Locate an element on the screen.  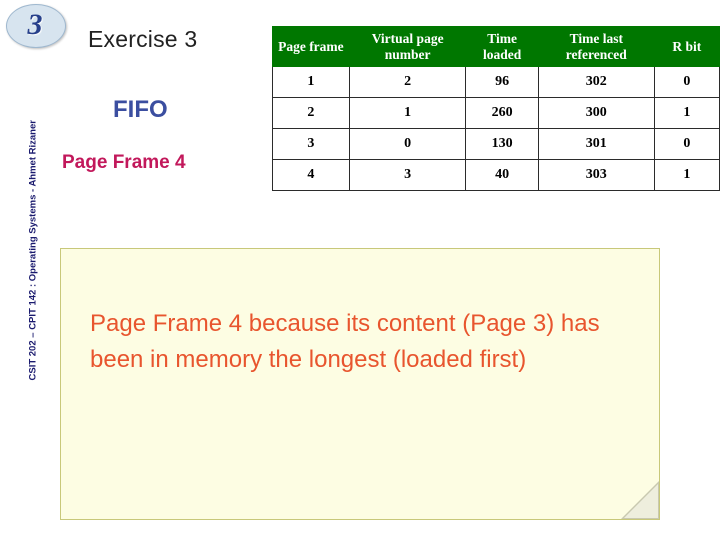
table-row: 3 0 130 301 0 is located at coordinates (496, 144).